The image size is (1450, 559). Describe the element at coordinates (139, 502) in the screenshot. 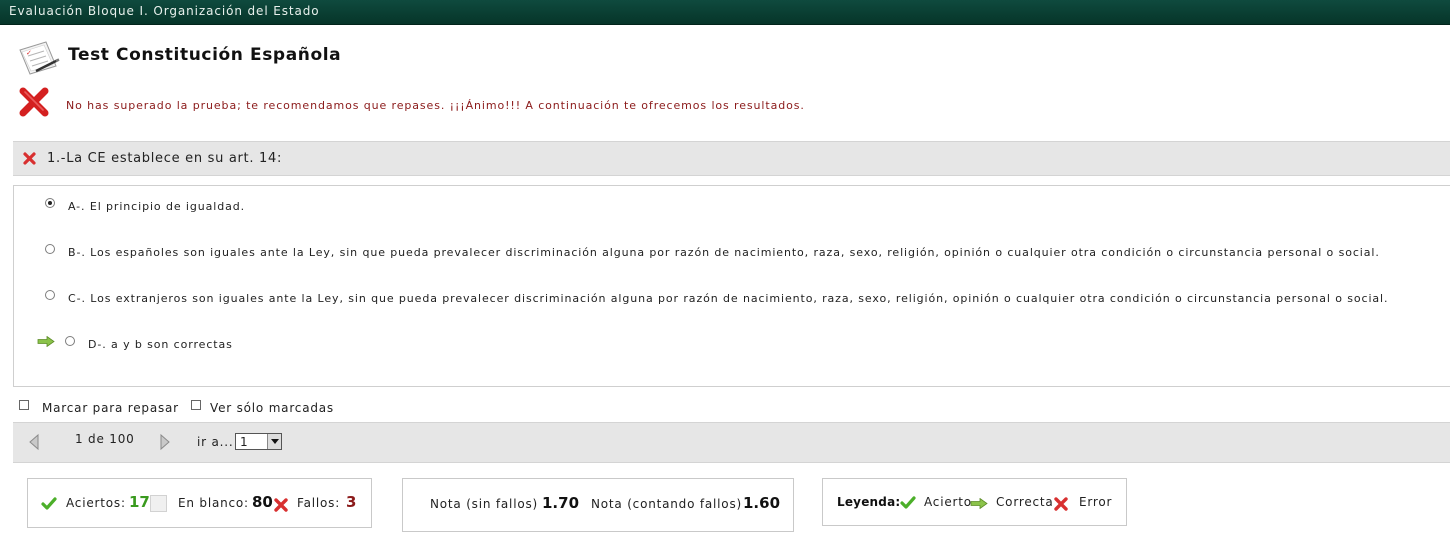

I see `correct-value: 17` at that location.